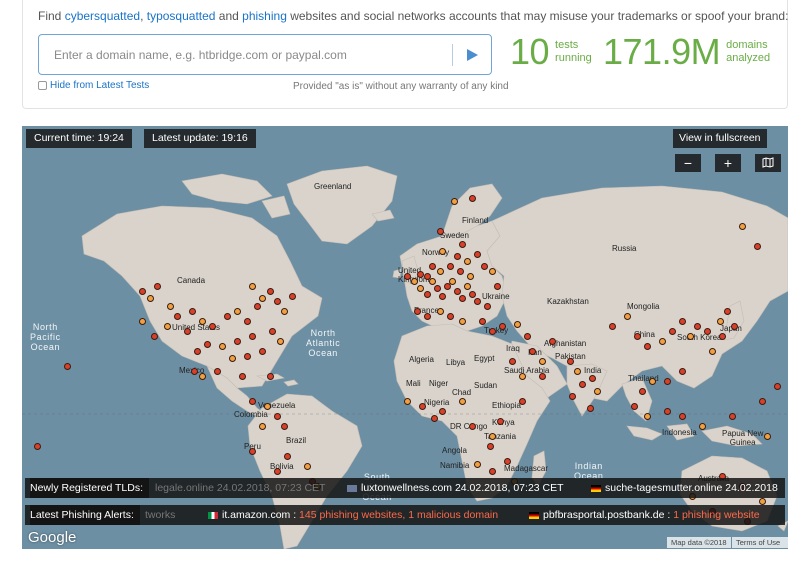 Image resolution: width=800 pixels, height=563 pixels. What do you see at coordinates (728, 163) in the screenshot?
I see `zoom-in-button: +` at bounding box center [728, 163].